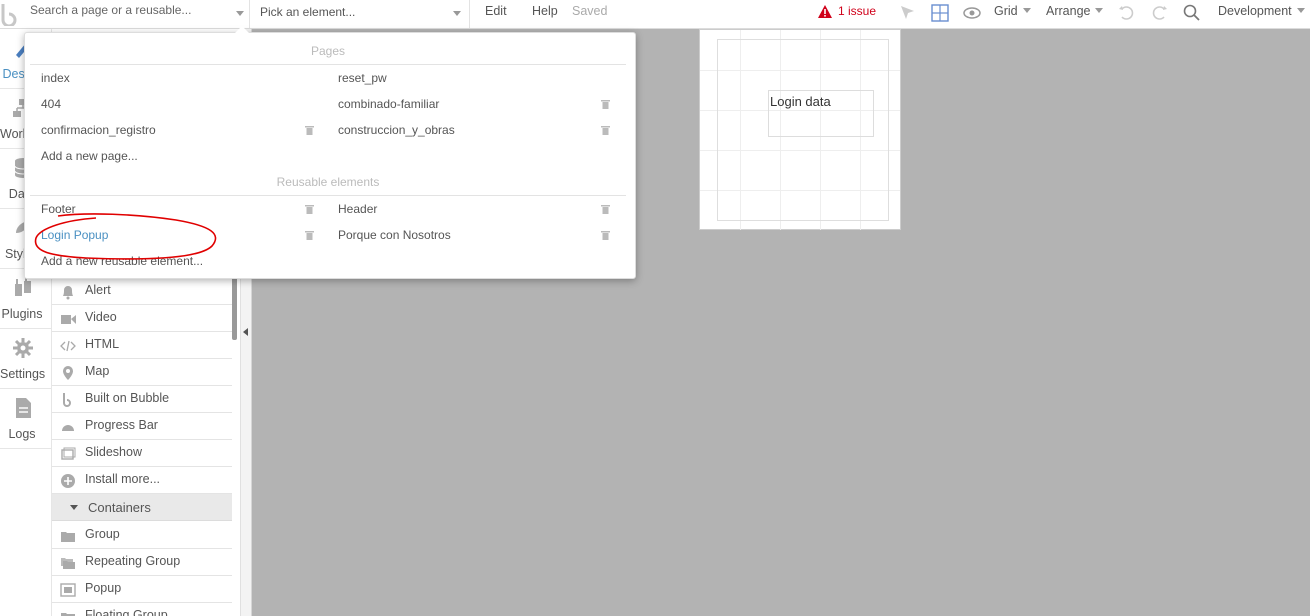 This screenshot has width=1310, height=616. I want to click on panel-scrollbar, so click(234, 305).